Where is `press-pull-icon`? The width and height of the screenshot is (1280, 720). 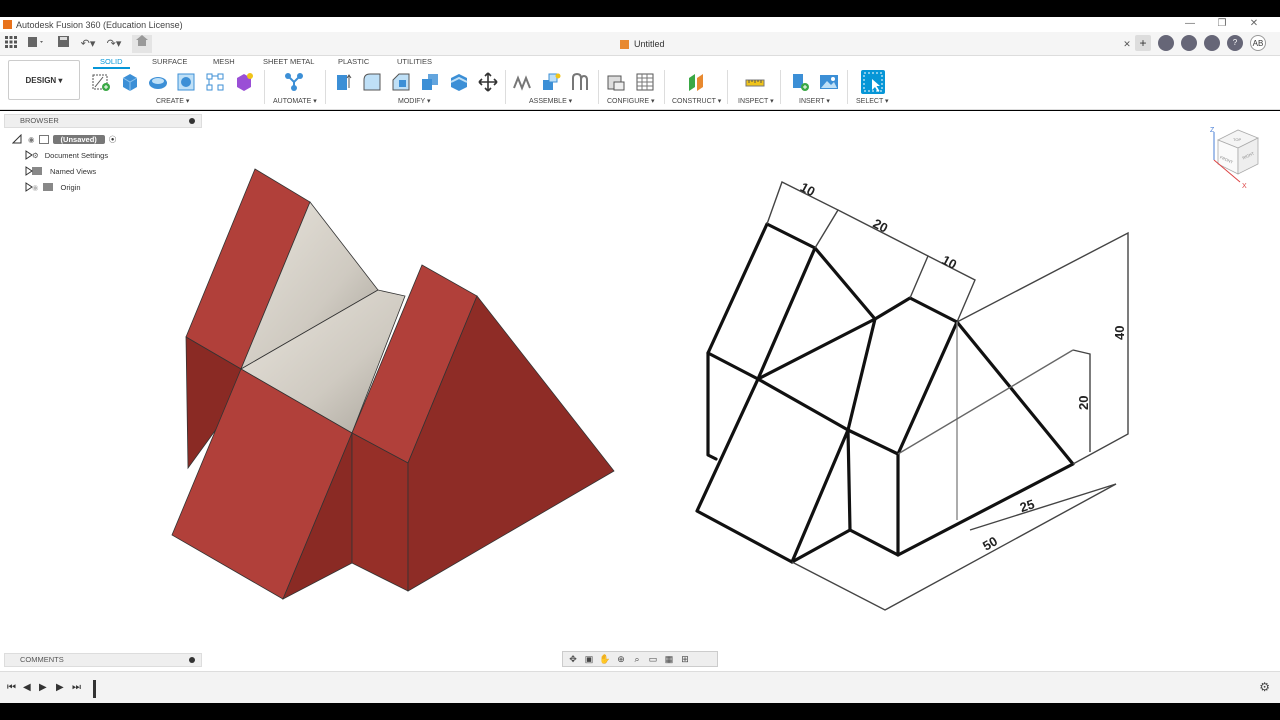 press-pull-icon is located at coordinates (343, 82).